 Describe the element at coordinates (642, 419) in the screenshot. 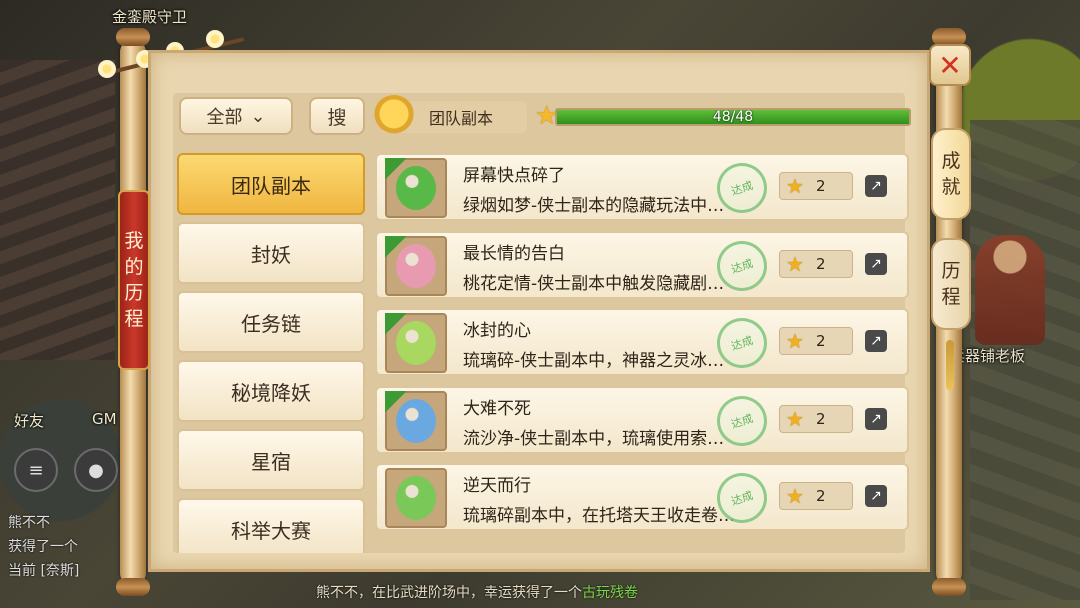

I see `achievement-row: 大难不死 流沙净-侠士副本中，琉璃使用索… 达成 ★ 2 ↗` at that location.